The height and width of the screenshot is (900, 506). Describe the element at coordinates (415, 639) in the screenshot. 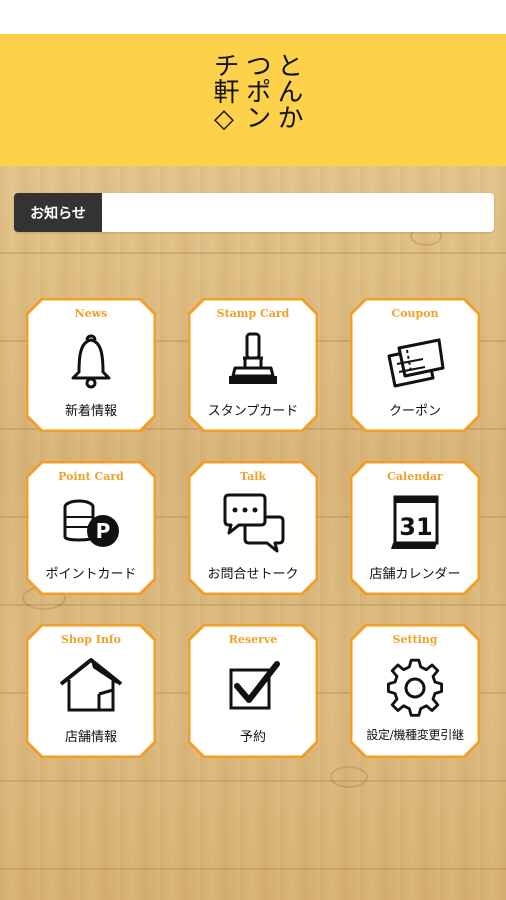

I see `tile-english-label: Setting` at that location.